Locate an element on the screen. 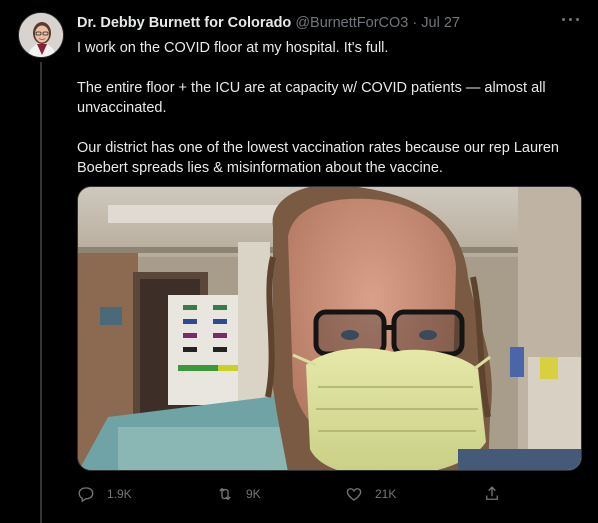 This screenshot has height=523, width=598. thread-connector-line is located at coordinates (41, 292).